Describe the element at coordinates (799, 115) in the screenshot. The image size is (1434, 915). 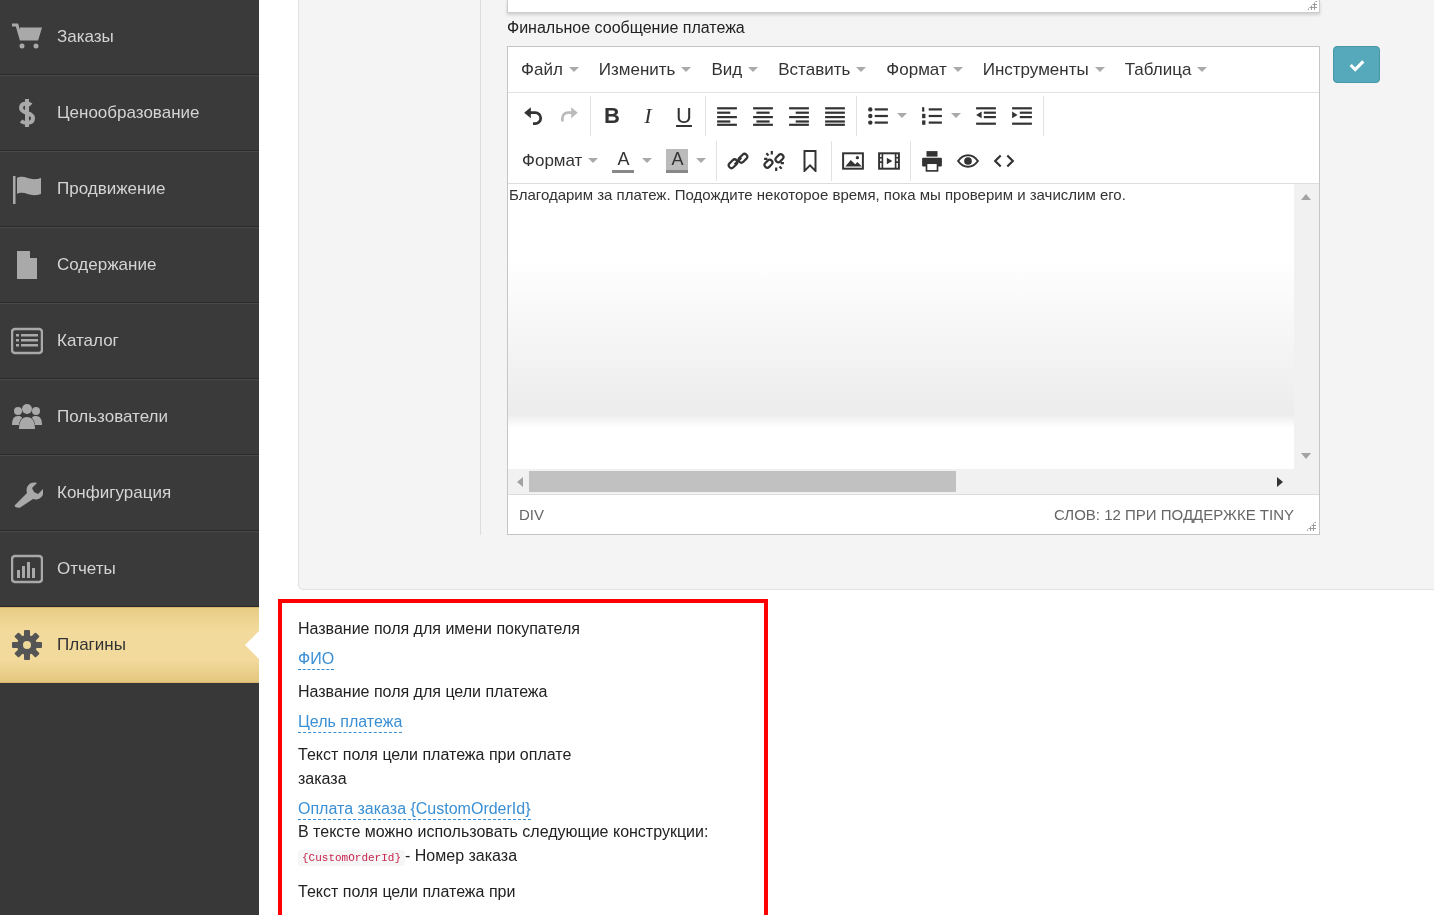
I see `align-right-icon` at that location.